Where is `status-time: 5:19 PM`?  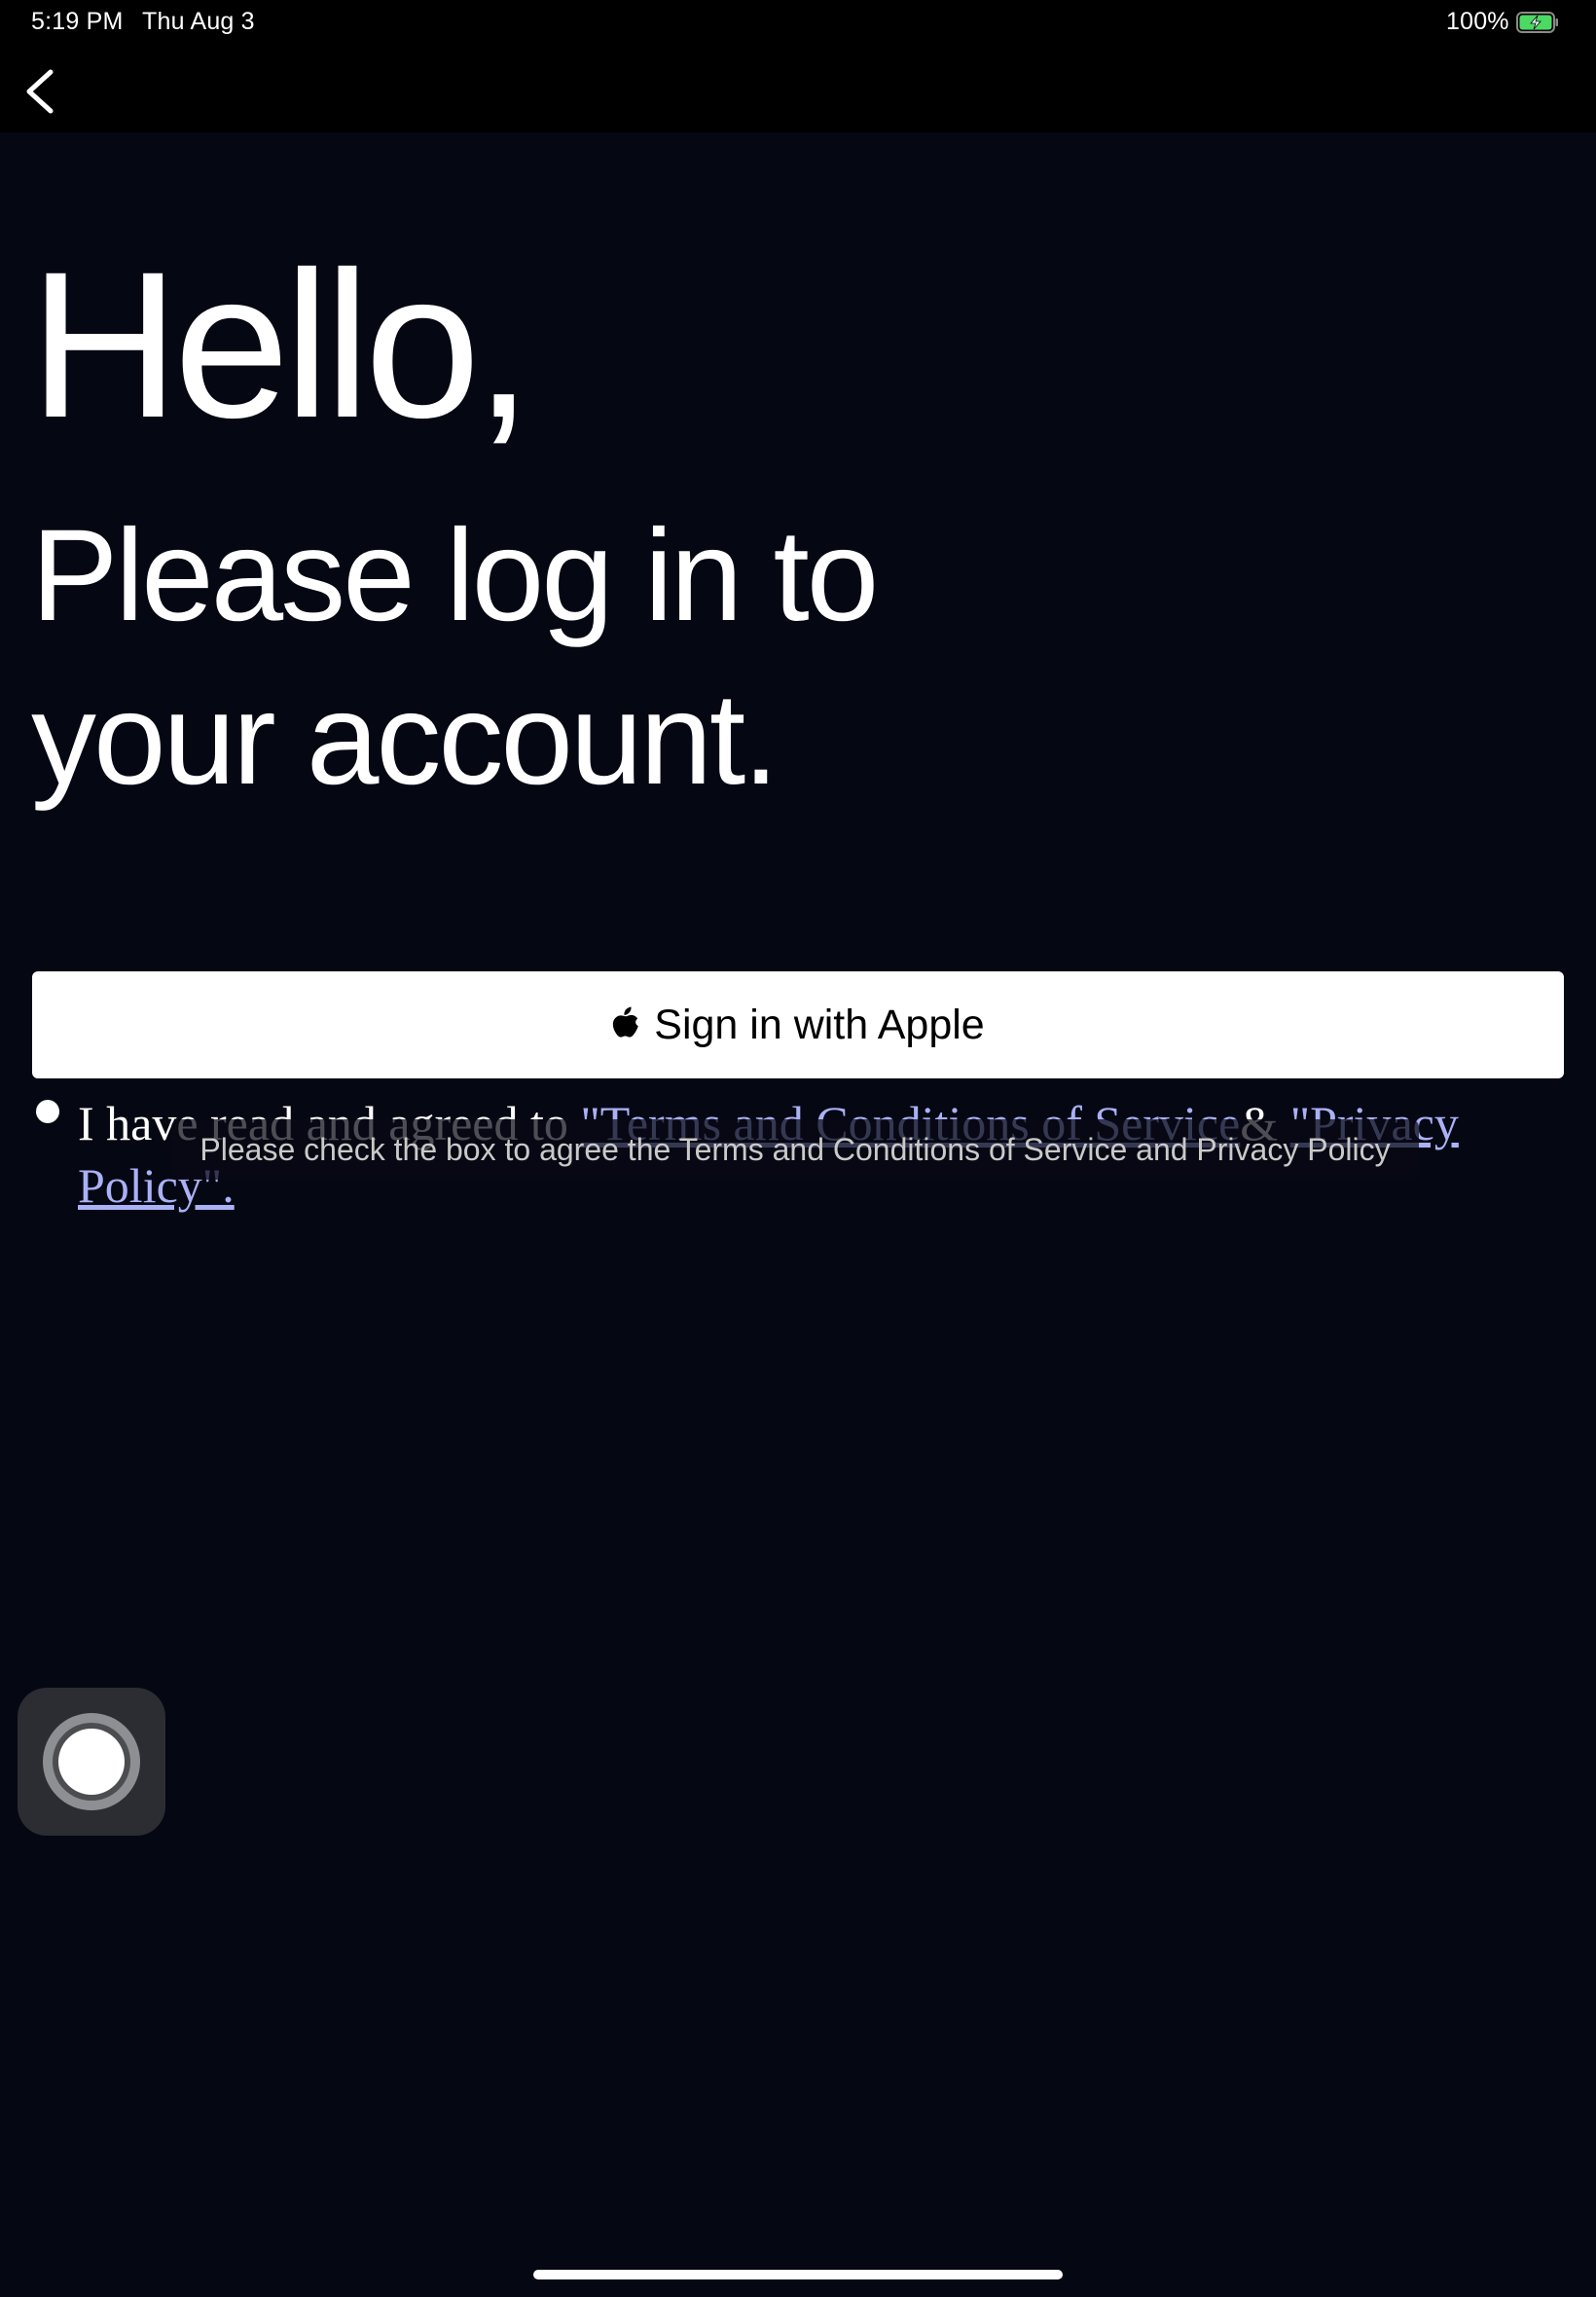 status-time: 5:19 PM is located at coordinates (77, 21).